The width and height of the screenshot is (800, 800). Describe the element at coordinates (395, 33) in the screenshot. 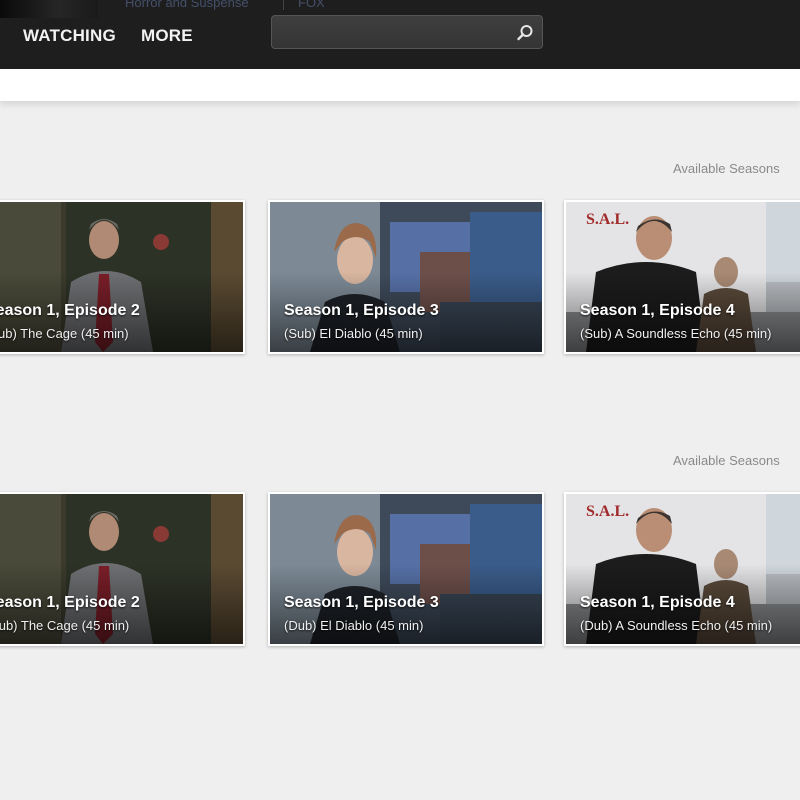

I see `search-input` at that location.